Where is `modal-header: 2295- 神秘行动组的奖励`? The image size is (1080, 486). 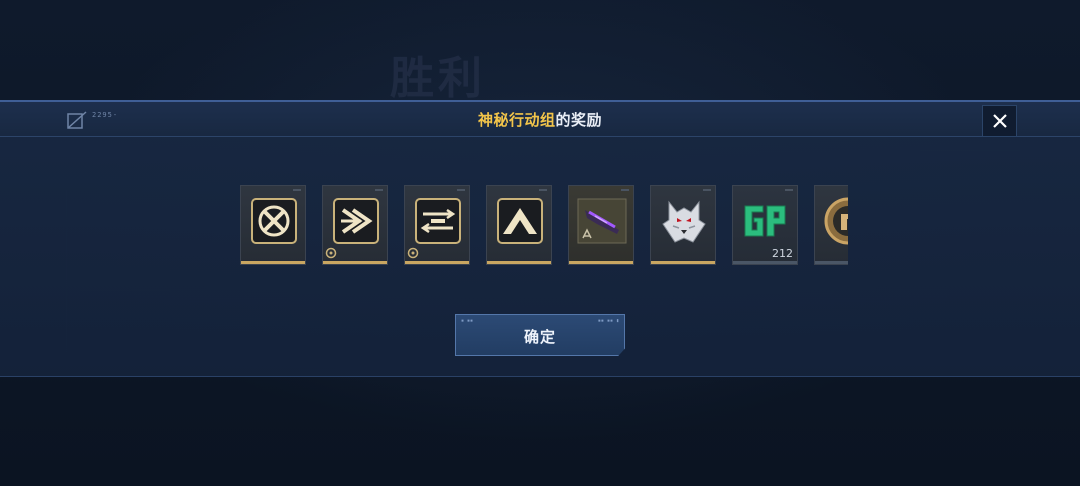 modal-header: 2295- 神秘行动组的奖励 is located at coordinates (540, 119).